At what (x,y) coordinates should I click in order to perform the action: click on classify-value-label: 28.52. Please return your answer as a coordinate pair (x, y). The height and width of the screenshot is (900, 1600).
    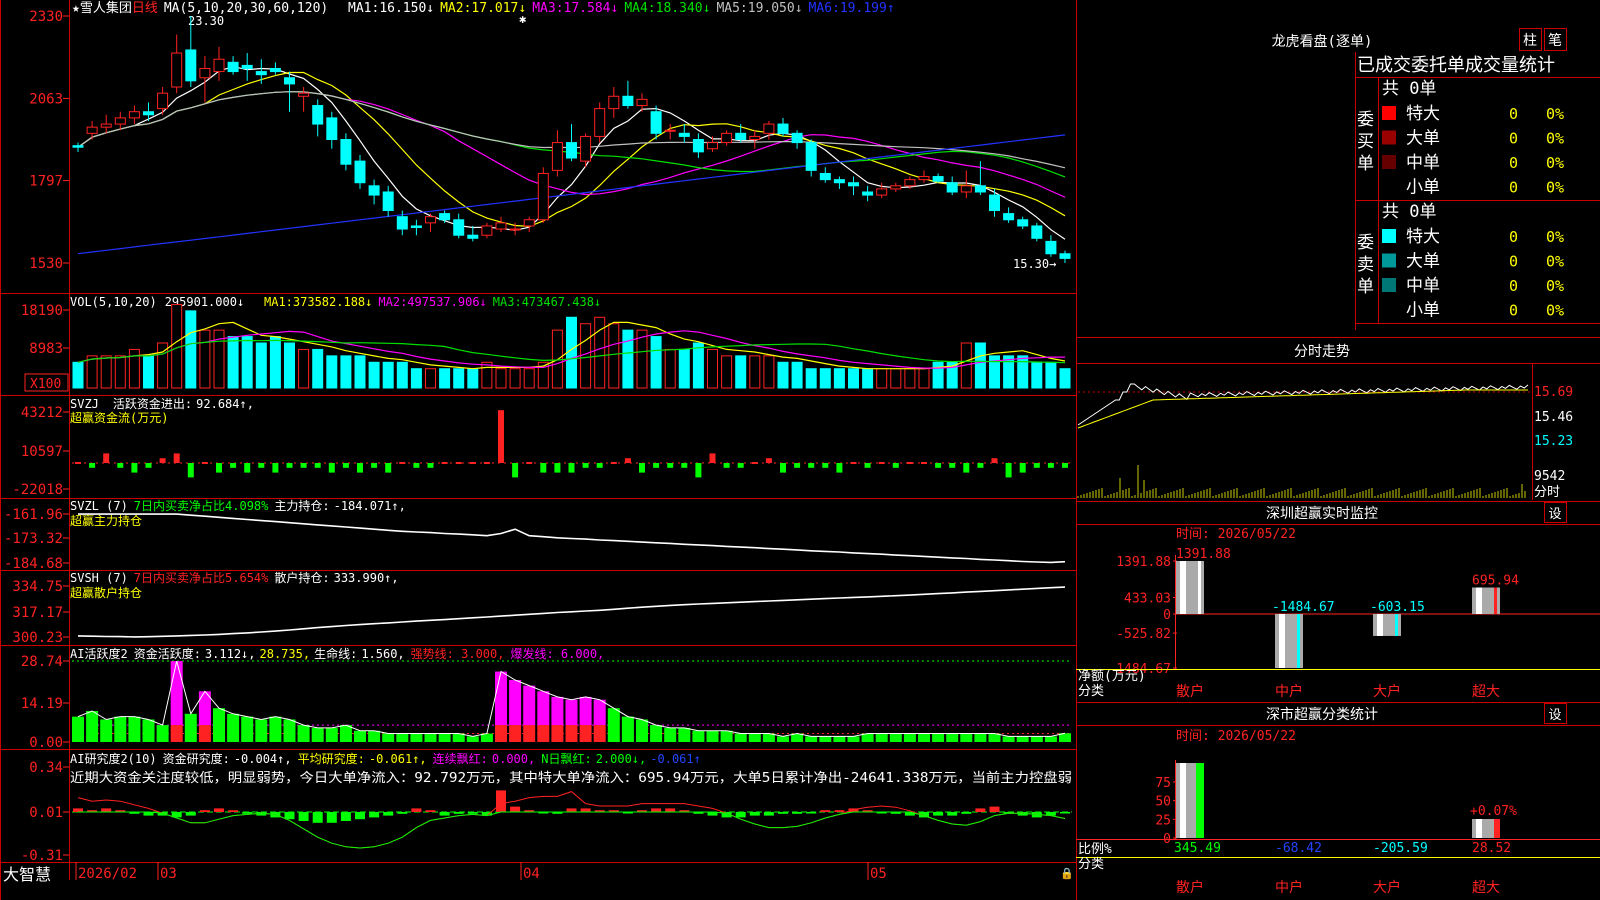
    Looking at the image, I should click on (1491, 848).